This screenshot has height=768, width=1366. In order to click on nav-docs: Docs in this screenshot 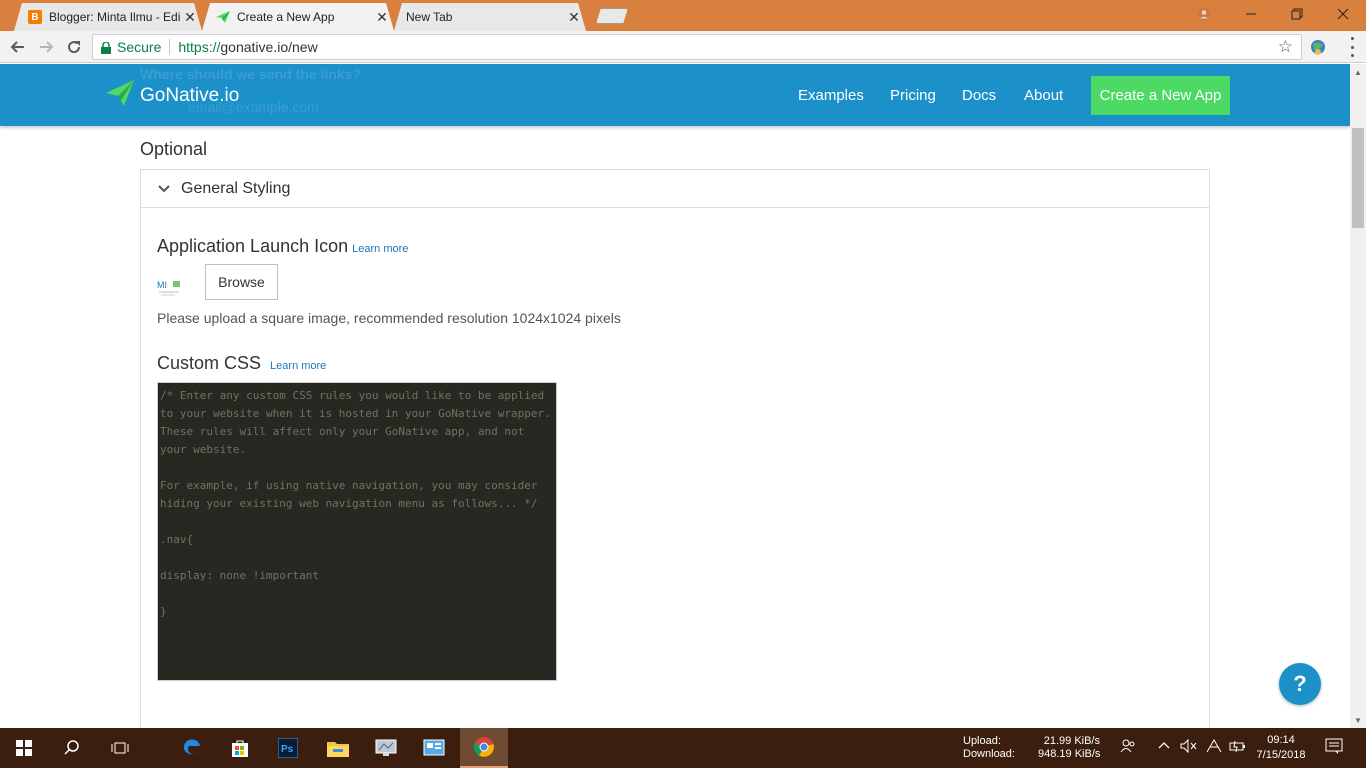, I will do `click(979, 95)`.